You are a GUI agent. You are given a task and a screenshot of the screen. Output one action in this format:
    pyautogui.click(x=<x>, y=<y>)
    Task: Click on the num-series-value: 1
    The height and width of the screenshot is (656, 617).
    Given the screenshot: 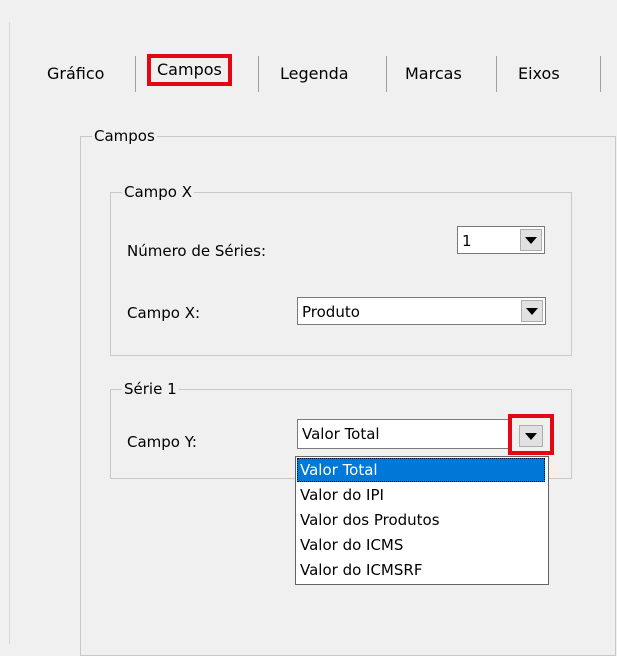 What is the action you would take?
    pyautogui.click(x=467, y=241)
    